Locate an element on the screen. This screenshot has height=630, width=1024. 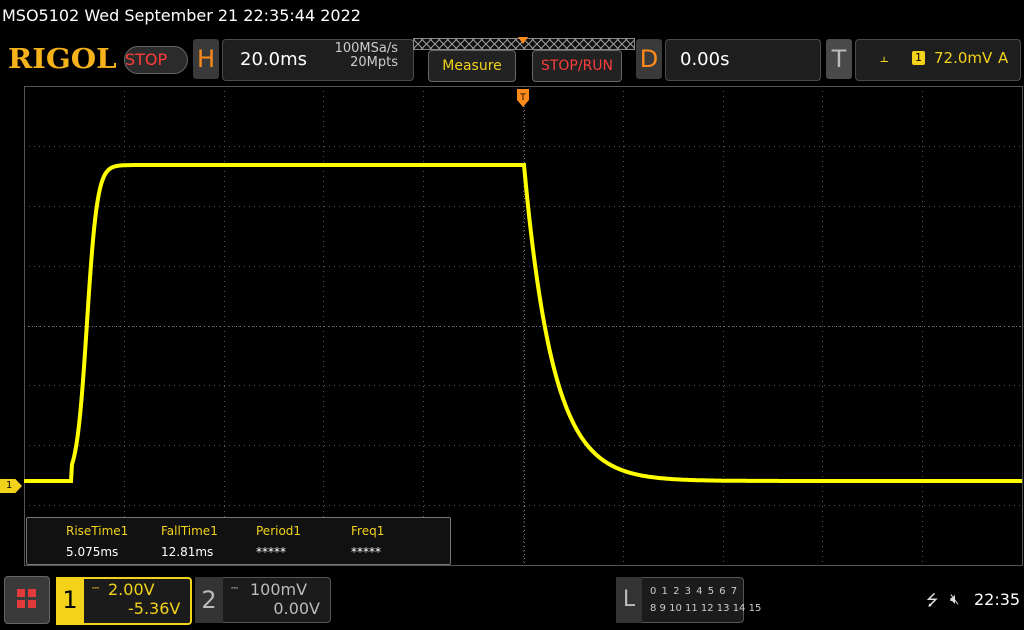
svg-text: T is located at coordinates (522, 98).